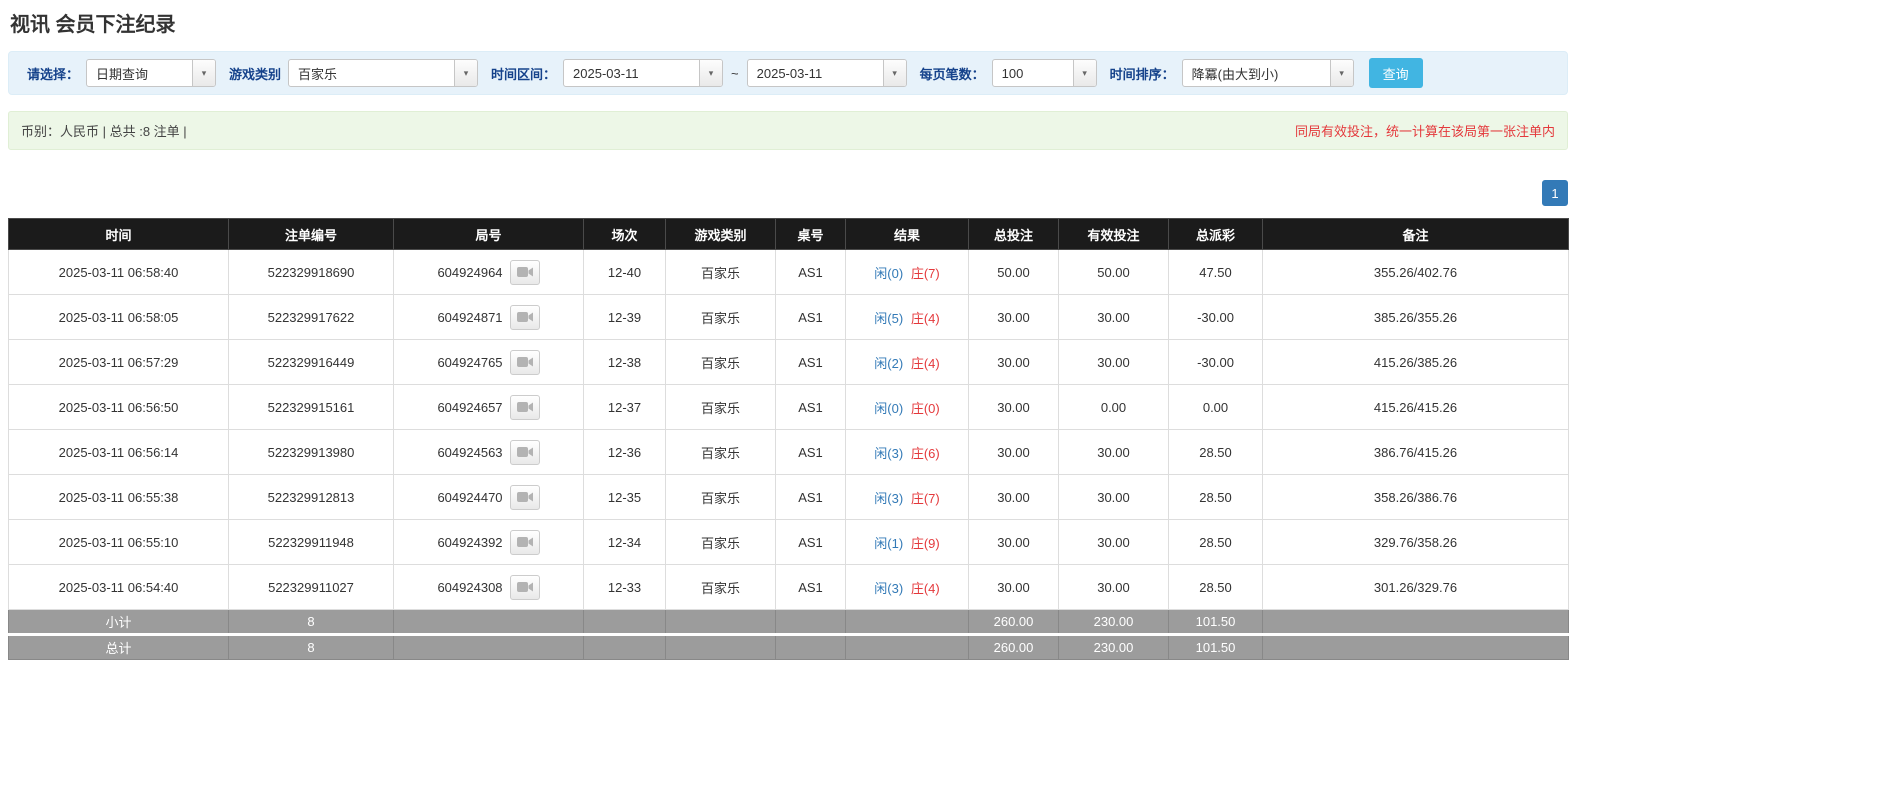 This screenshot has width=1895, height=801. I want to click on subtotal-row: 小计 8 260.00 230.00 101.50, so click(788, 622).